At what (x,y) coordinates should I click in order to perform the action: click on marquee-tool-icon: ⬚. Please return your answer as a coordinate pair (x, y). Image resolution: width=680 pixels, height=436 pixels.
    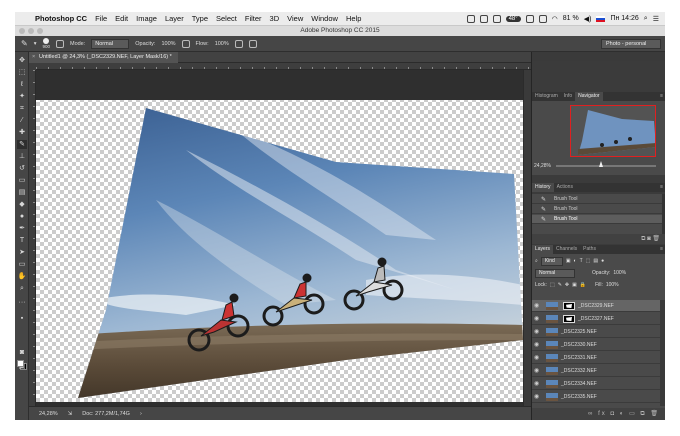
    Looking at the image, I should click on (22, 72).